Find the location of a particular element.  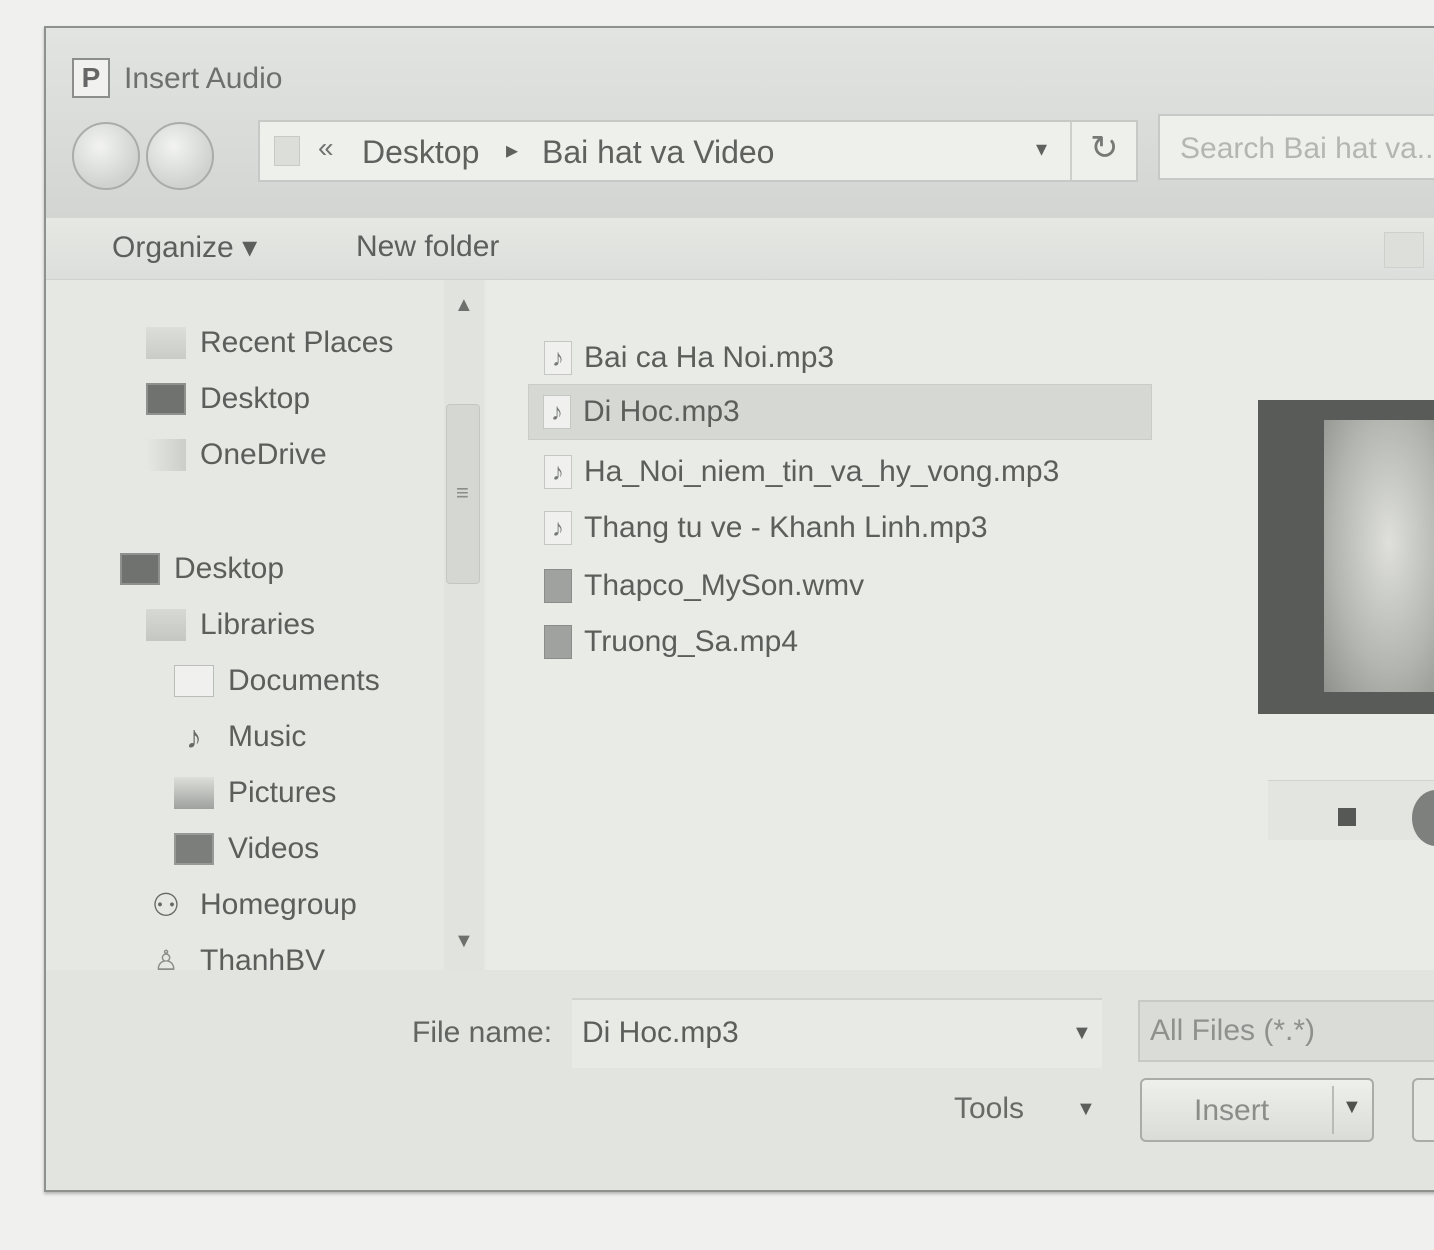

breadcrumb-current-folder: Bai hat va Video is located at coordinates (658, 152).